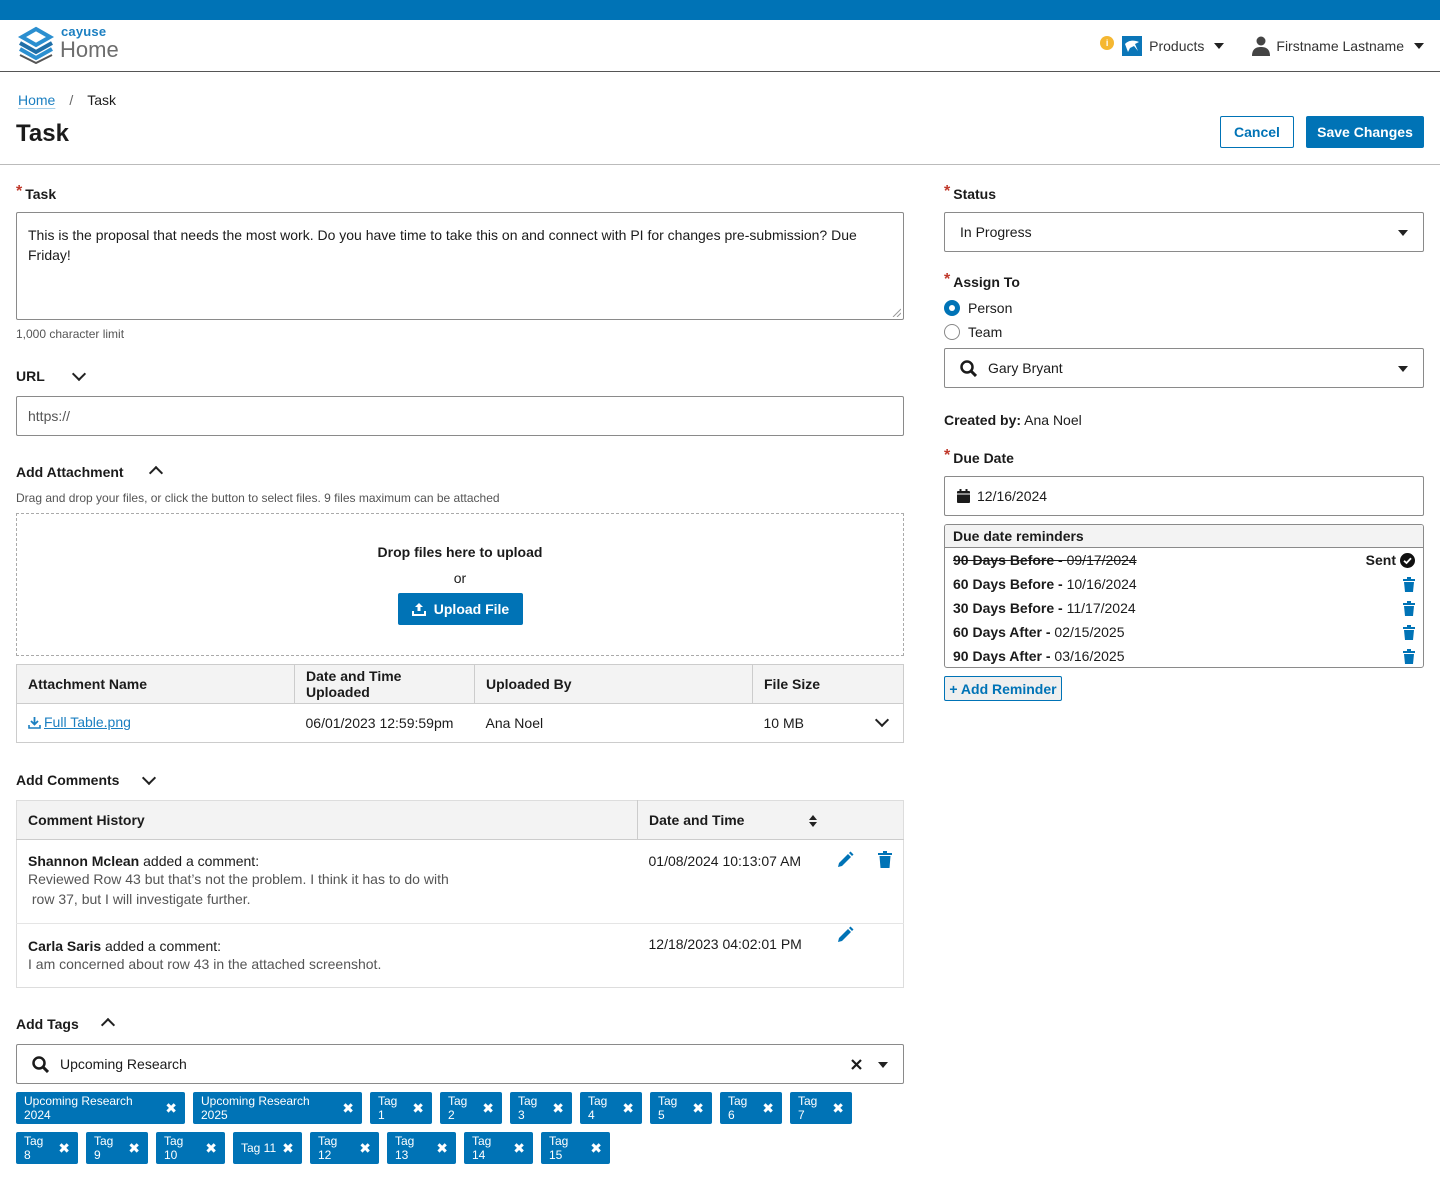  Describe the element at coordinates (34, 722) in the screenshot. I see `download-icon` at that location.